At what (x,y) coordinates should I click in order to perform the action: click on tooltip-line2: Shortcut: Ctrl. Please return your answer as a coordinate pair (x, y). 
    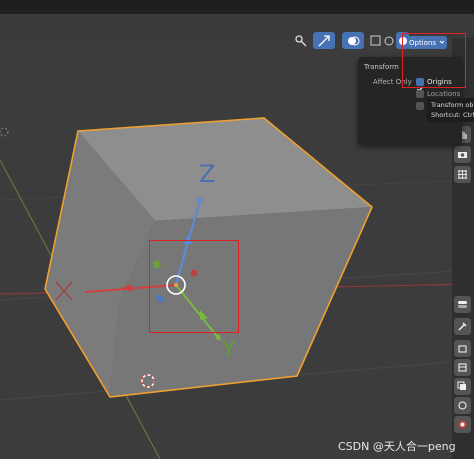
    Looking at the image, I should click on (452, 115).